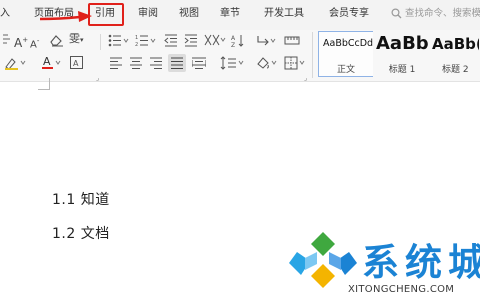  I want to click on style-normal: AaBbCcDd 正文, so click(346, 54).